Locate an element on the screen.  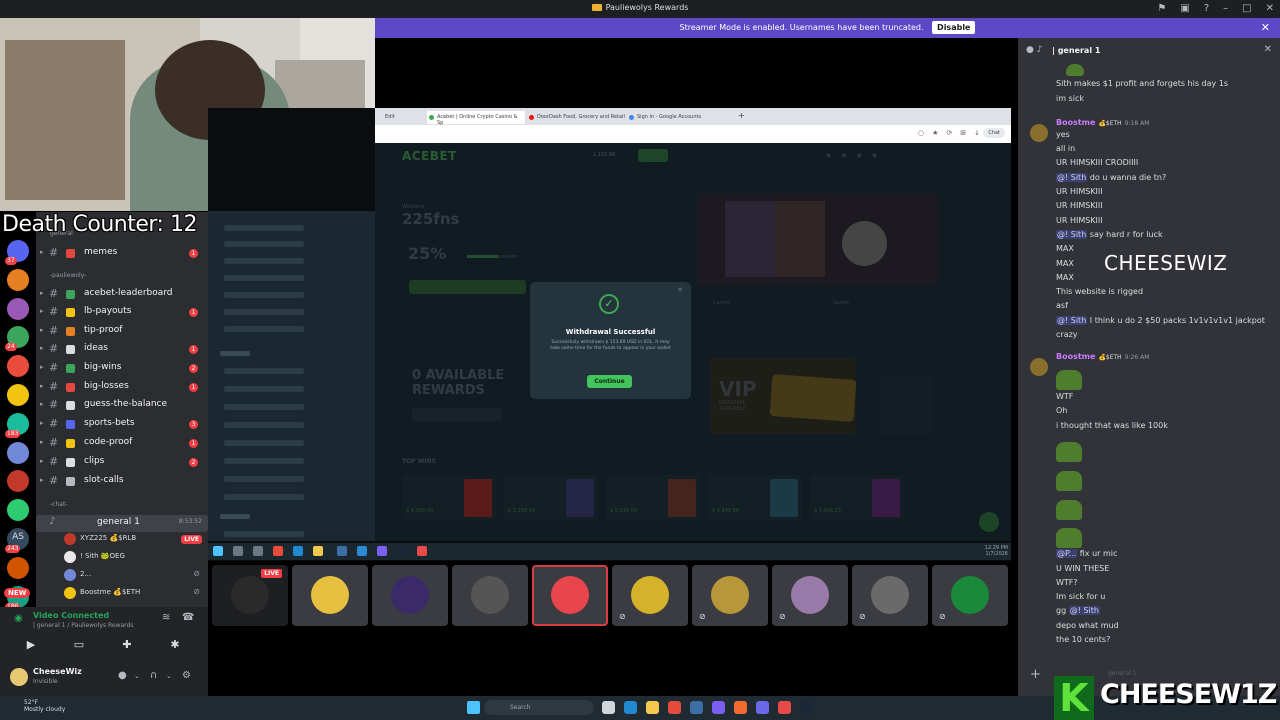
add-attachment-icon: + is located at coordinates (1035, 674).